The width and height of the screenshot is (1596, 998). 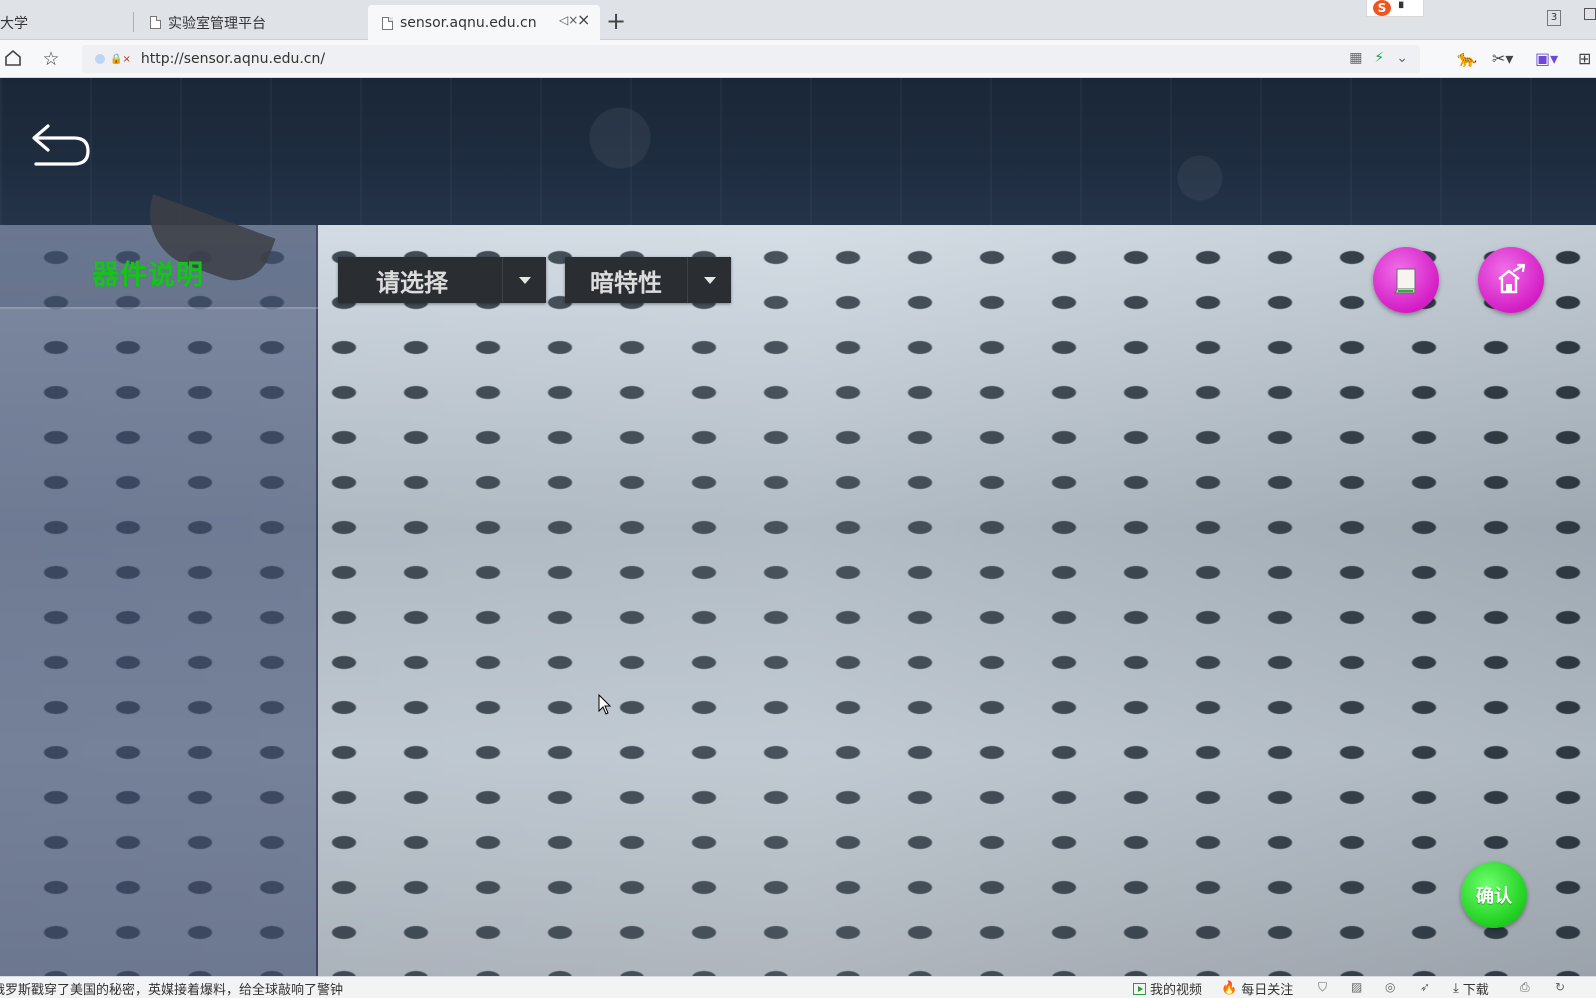 I want to click on rocket-icon: ➶, so click(x=1425, y=987).